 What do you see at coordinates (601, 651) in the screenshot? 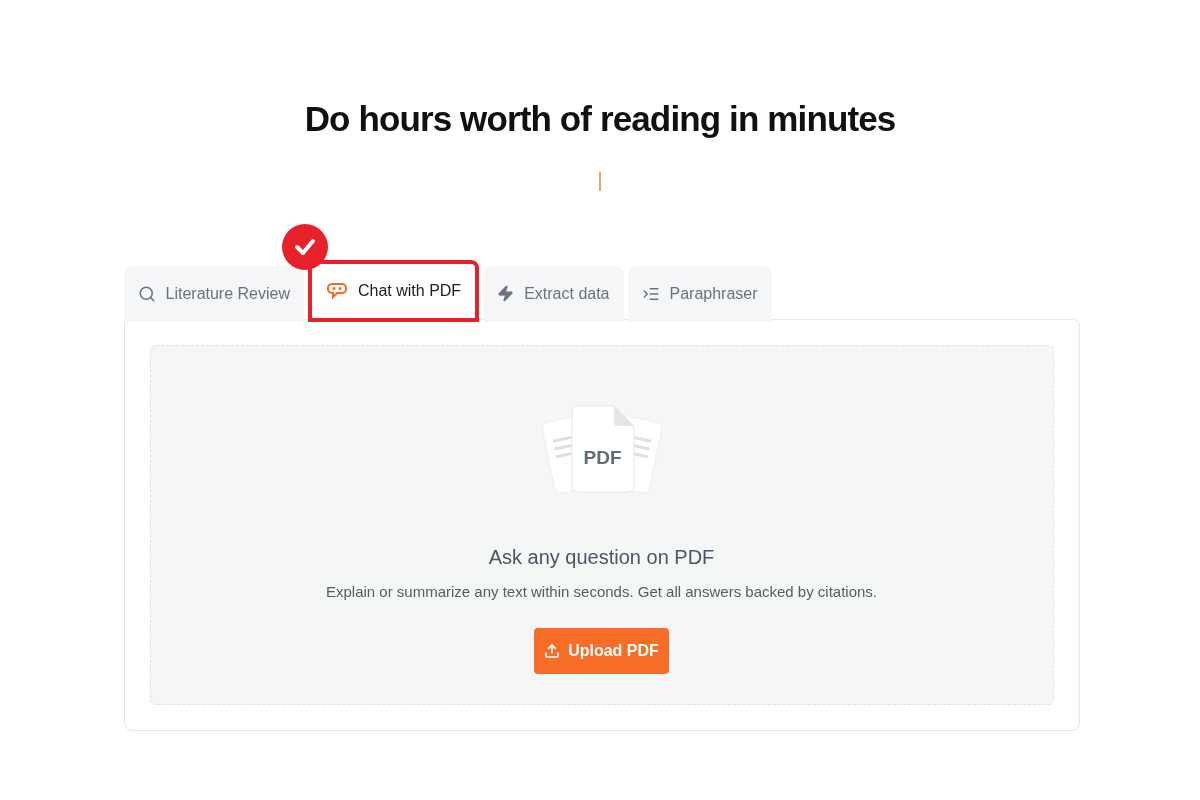
I see `upload-button: Upload PDF` at bounding box center [601, 651].